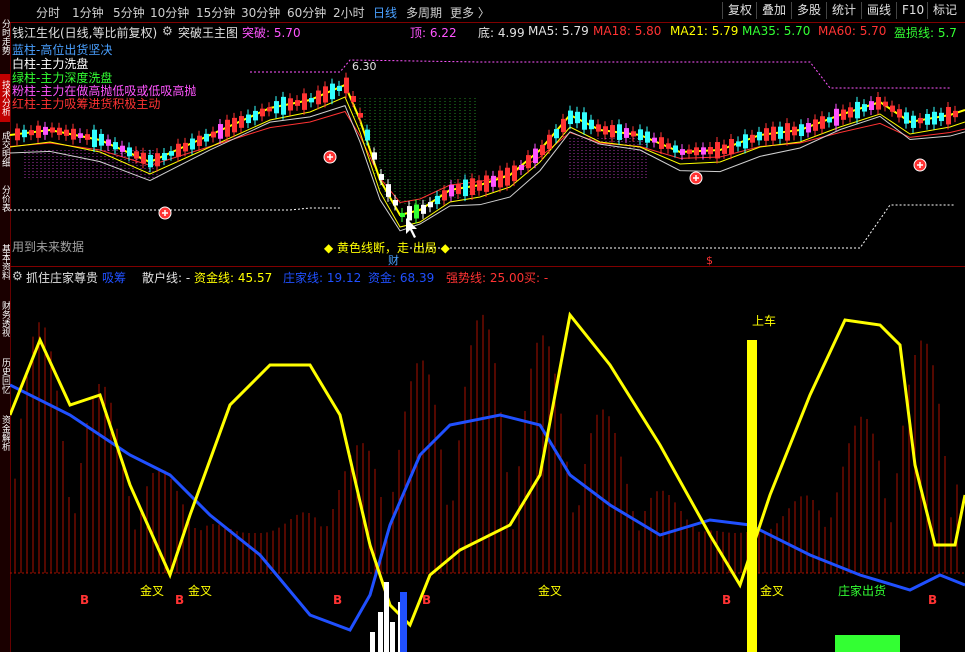 The width and height of the screenshot is (965, 652). Describe the element at coordinates (17, 276) in the screenshot. I see `sub-gear-icon: ⚙` at that location.